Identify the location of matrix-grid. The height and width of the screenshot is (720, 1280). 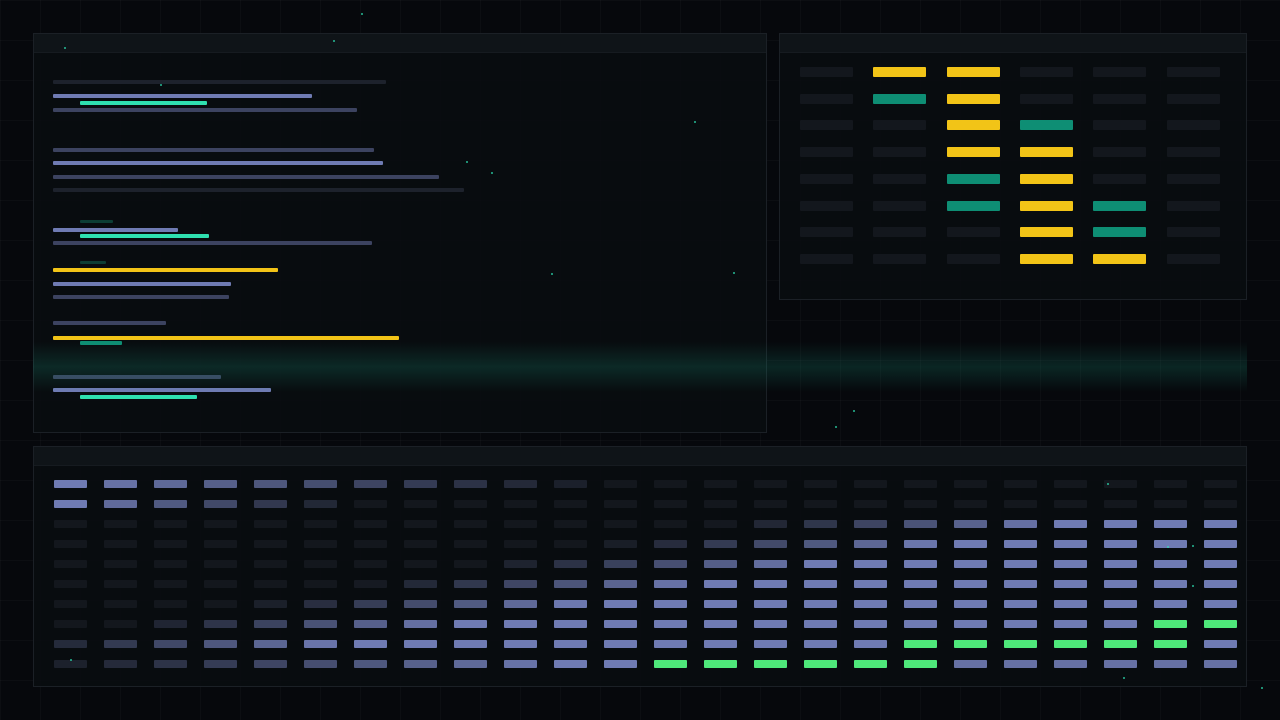
(1013, 166).